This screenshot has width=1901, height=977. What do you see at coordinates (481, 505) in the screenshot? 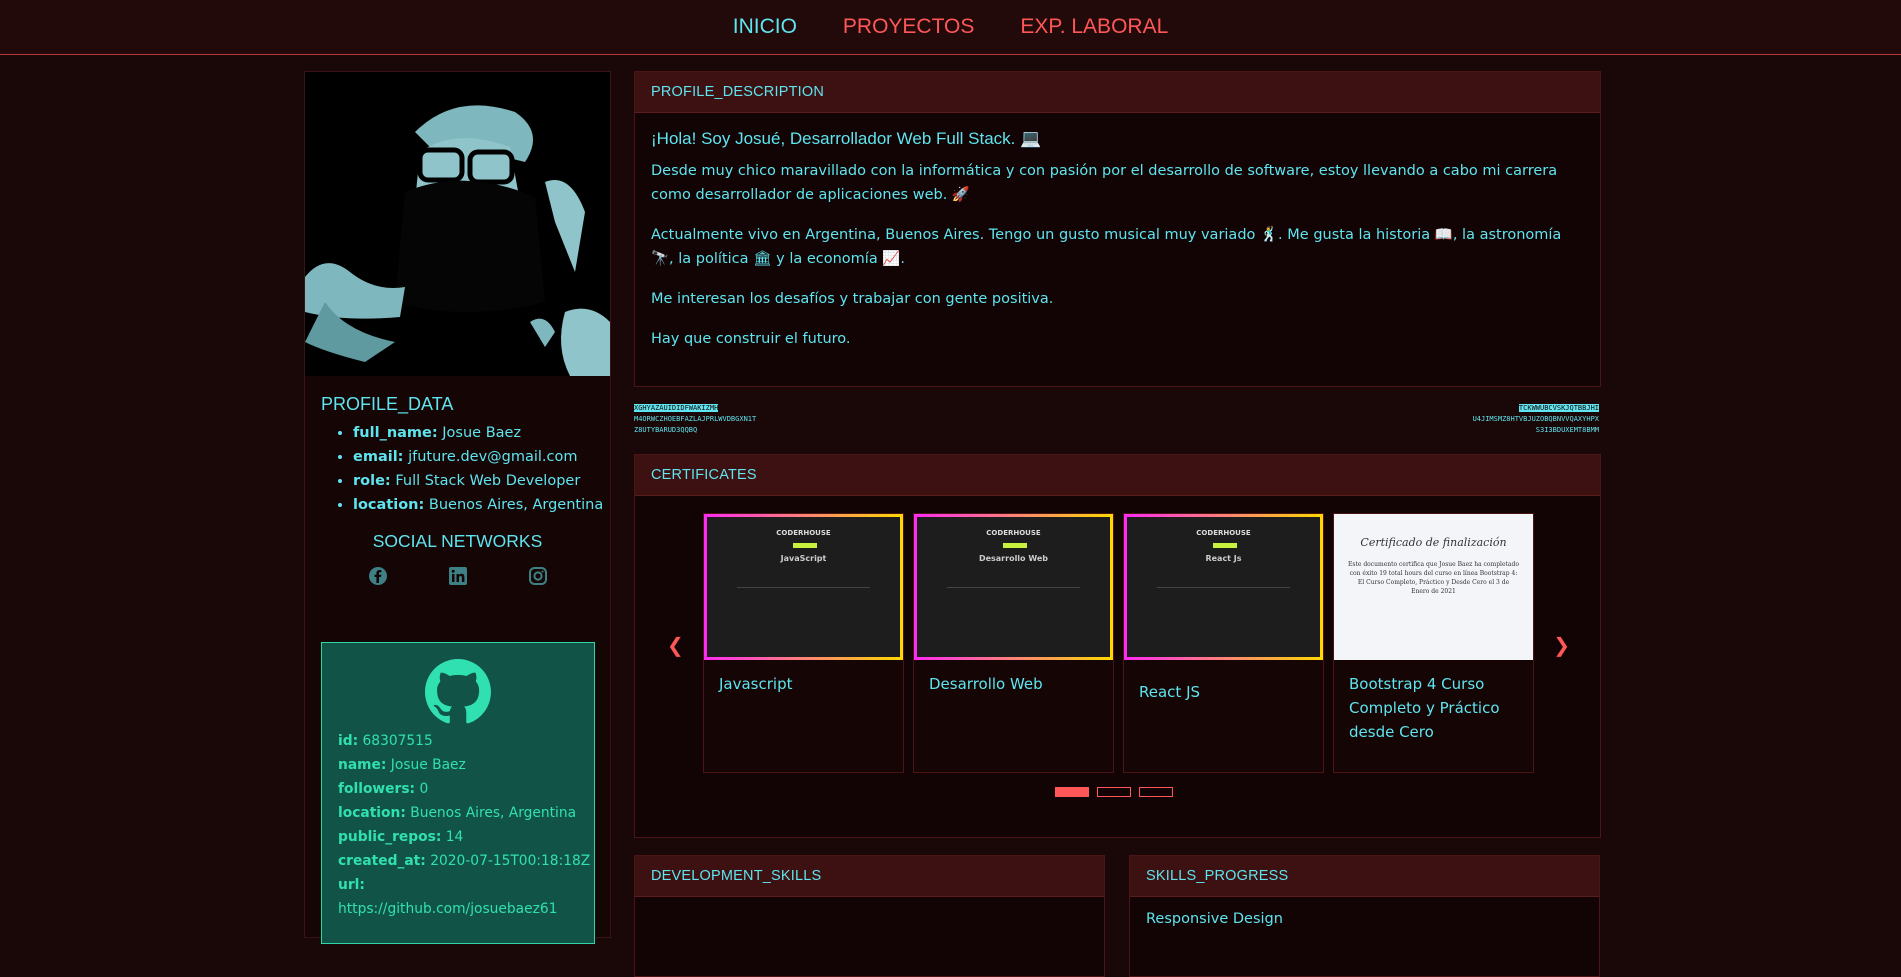
I see `list-item: location: Buenos Aires, Argentina` at bounding box center [481, 505].